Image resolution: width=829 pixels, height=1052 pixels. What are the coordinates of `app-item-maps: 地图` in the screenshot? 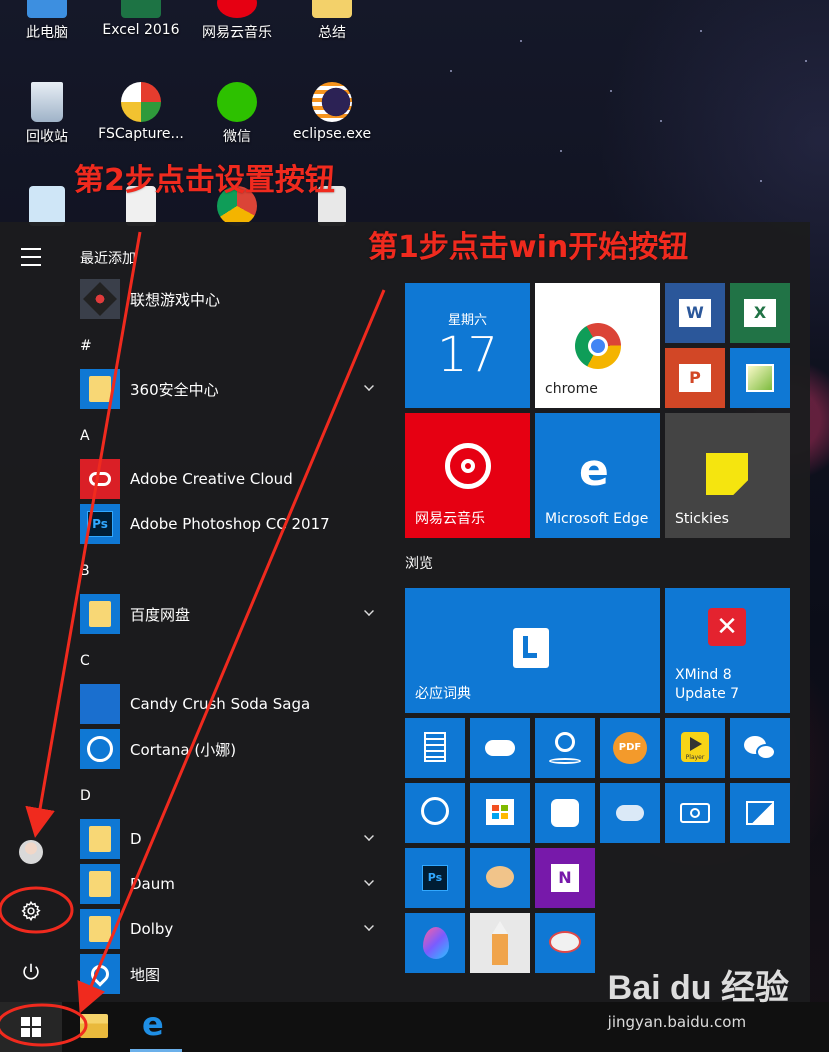 It's located at (230, 974).